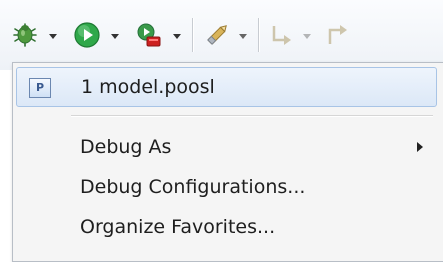 This screenshot has height=262, width=443. What do you see at coordinates (281, 35) in the screenshot?
I see `next-annotation-icon` at bounding box center [281, 35].